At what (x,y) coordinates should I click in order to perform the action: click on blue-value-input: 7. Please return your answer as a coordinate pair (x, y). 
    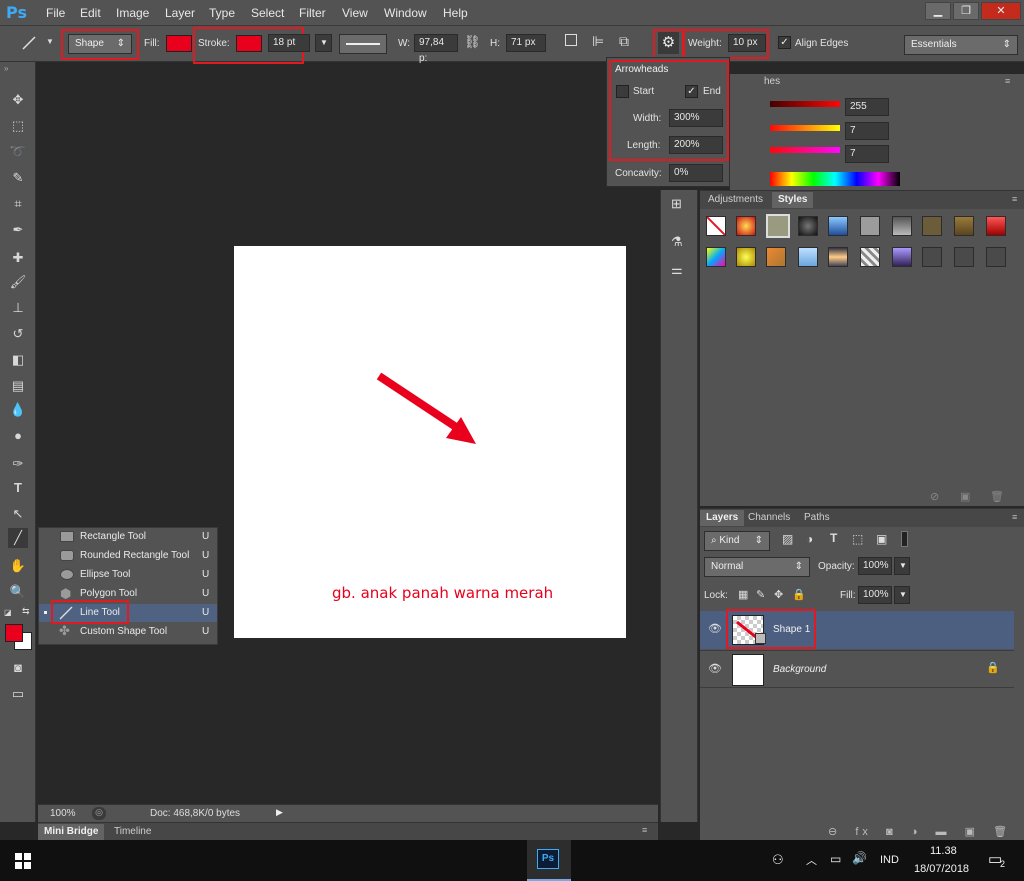
    Looking at the image, I should click on (867, 154).